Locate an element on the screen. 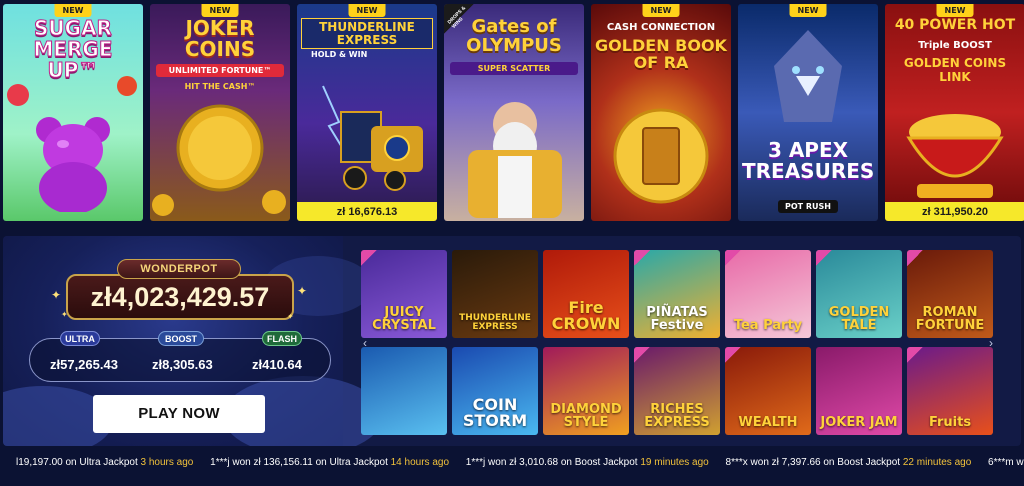  ultra-value: zł57,265.43 is located at coordinates (84, 364).